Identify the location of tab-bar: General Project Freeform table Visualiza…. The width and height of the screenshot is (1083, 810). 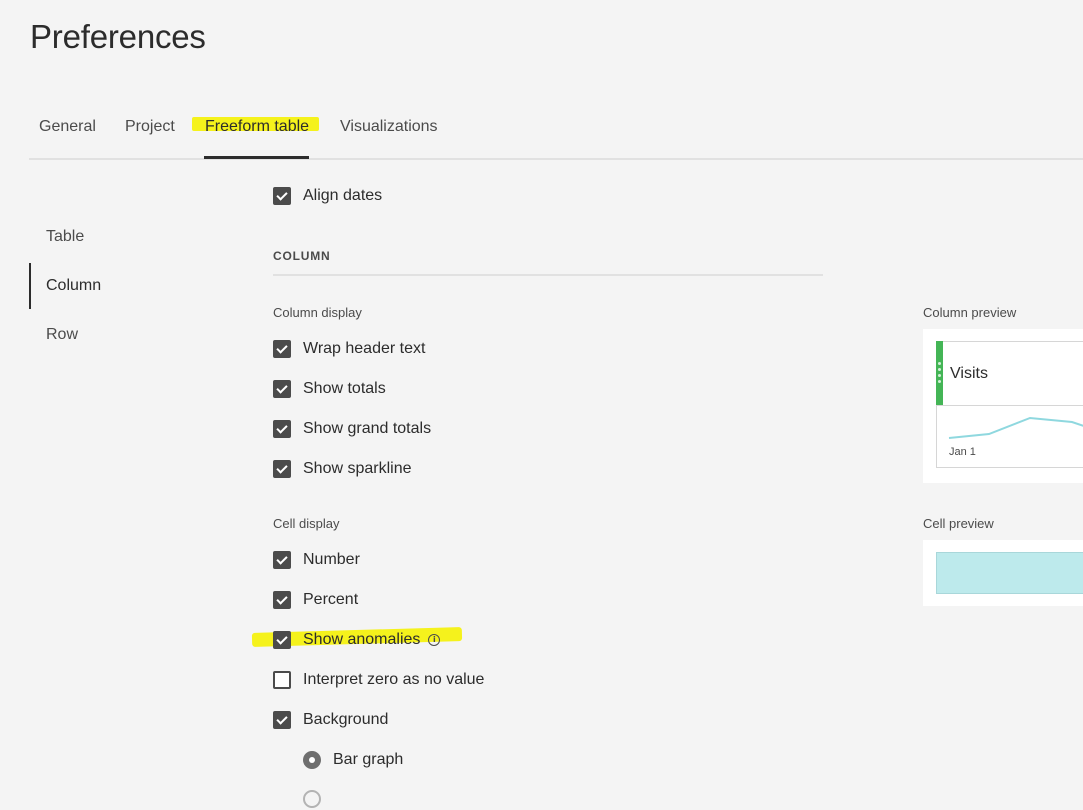
(556, 132).